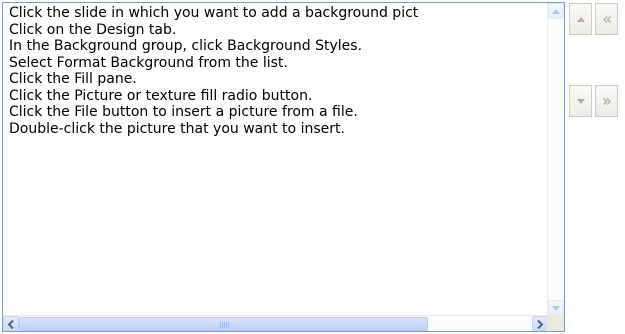 This screenshot has width=625, height=334. I want to click on vertical-scrollbar, so click(555, 159).